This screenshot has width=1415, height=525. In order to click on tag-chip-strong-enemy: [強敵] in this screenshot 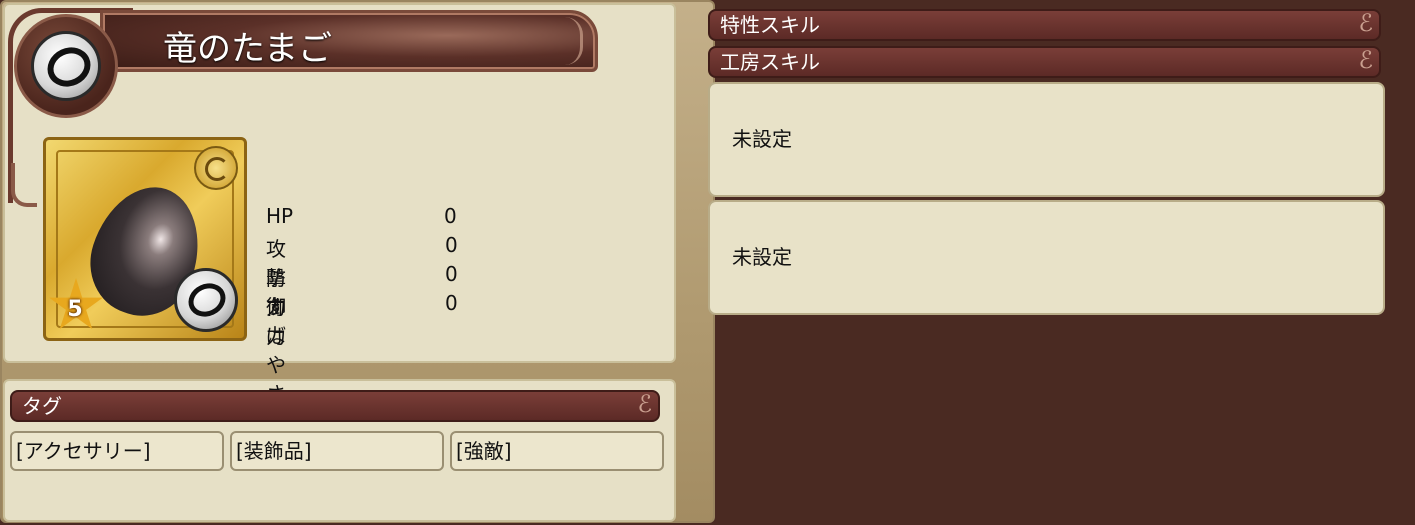, I will do `click(557, 451)`.